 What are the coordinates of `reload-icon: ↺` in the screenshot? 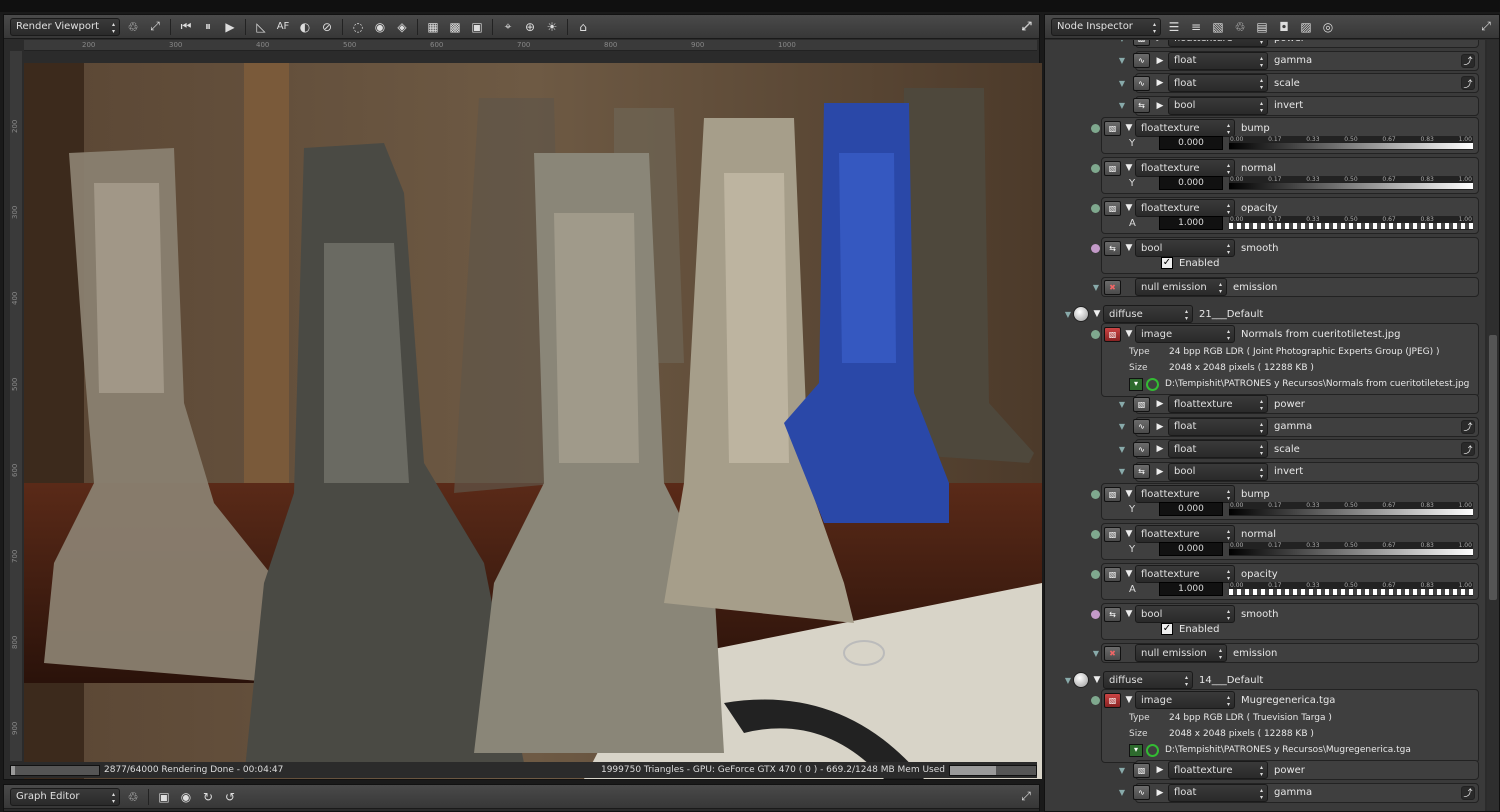 It's located at (230, 797).